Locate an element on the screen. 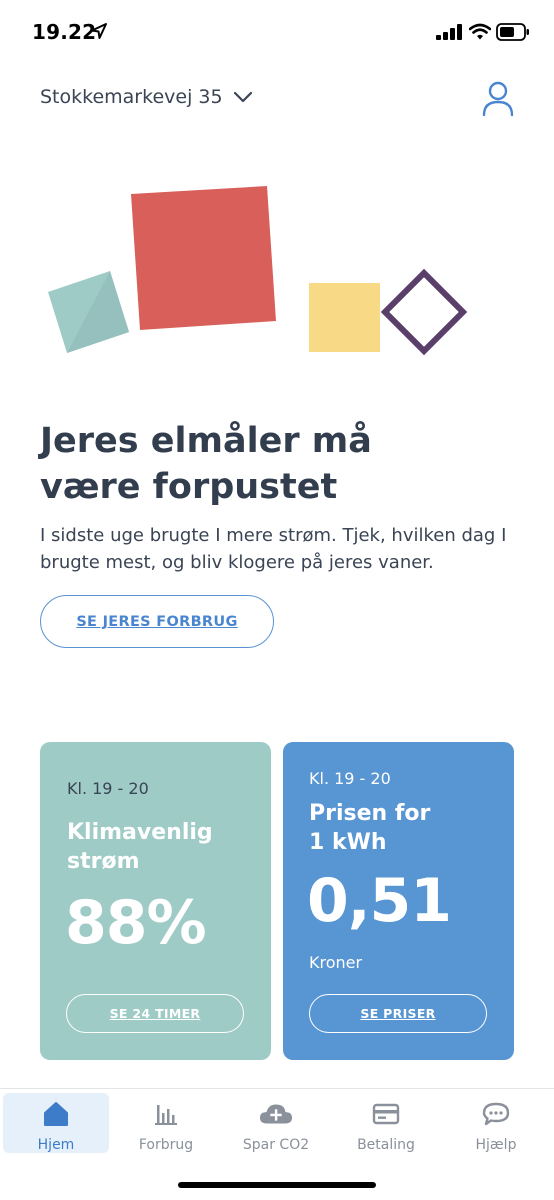  cellular-signal-icon is located at coordinates (449, 32).